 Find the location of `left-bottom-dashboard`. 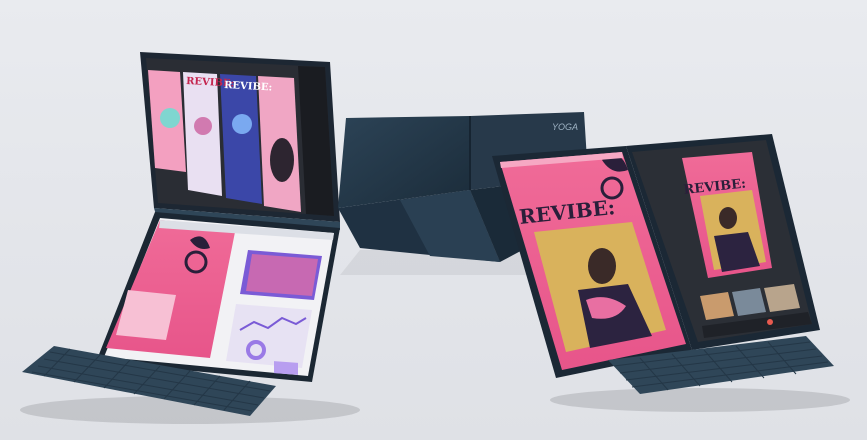

left-bottom-dashboard is located at coordinates (269, 336).